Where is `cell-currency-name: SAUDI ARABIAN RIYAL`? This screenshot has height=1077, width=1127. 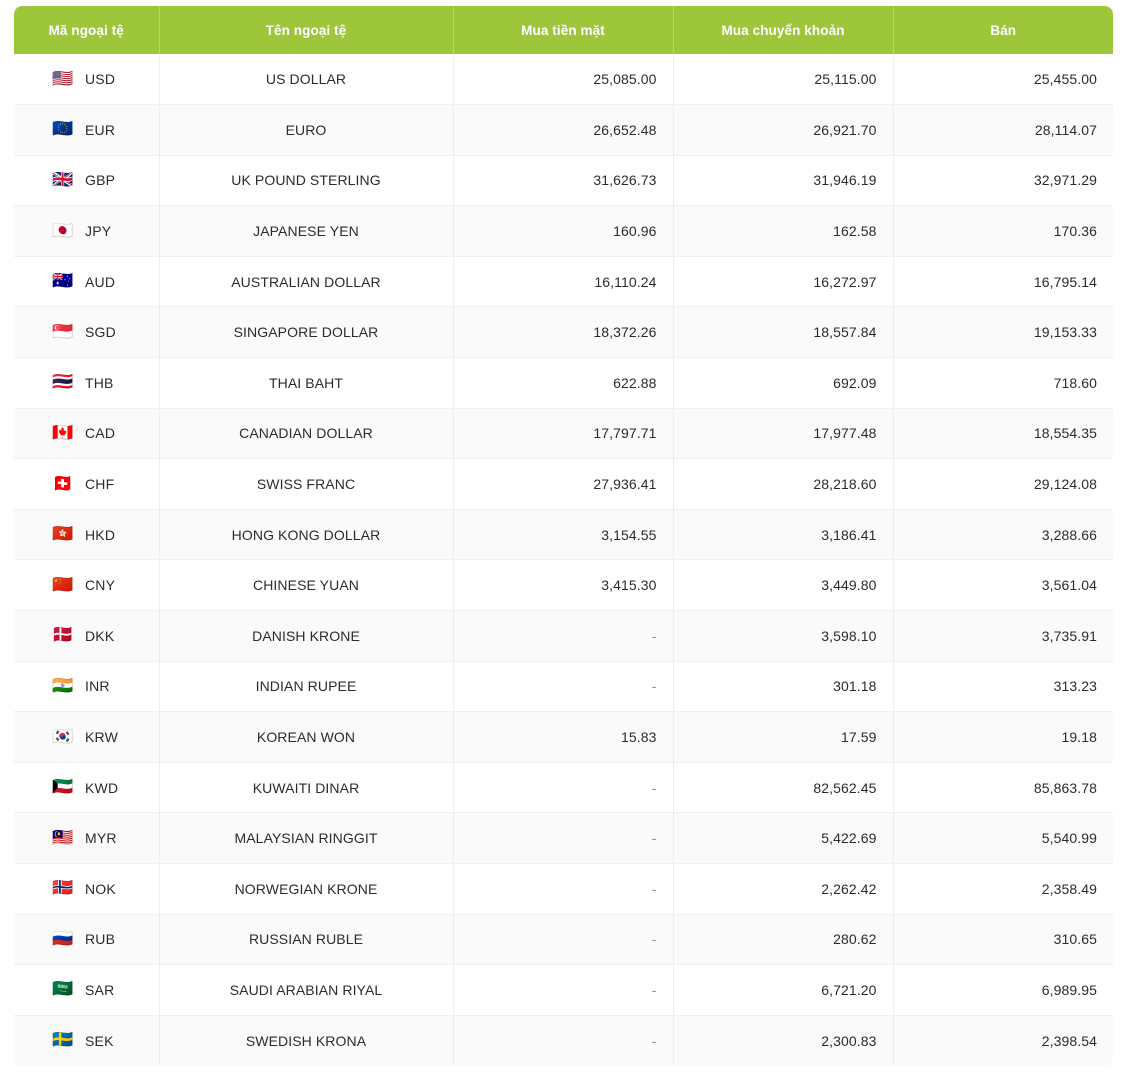 cell-currency-name: SAUDI ARABIAN RIYAL is located at coordinates (306, 990).